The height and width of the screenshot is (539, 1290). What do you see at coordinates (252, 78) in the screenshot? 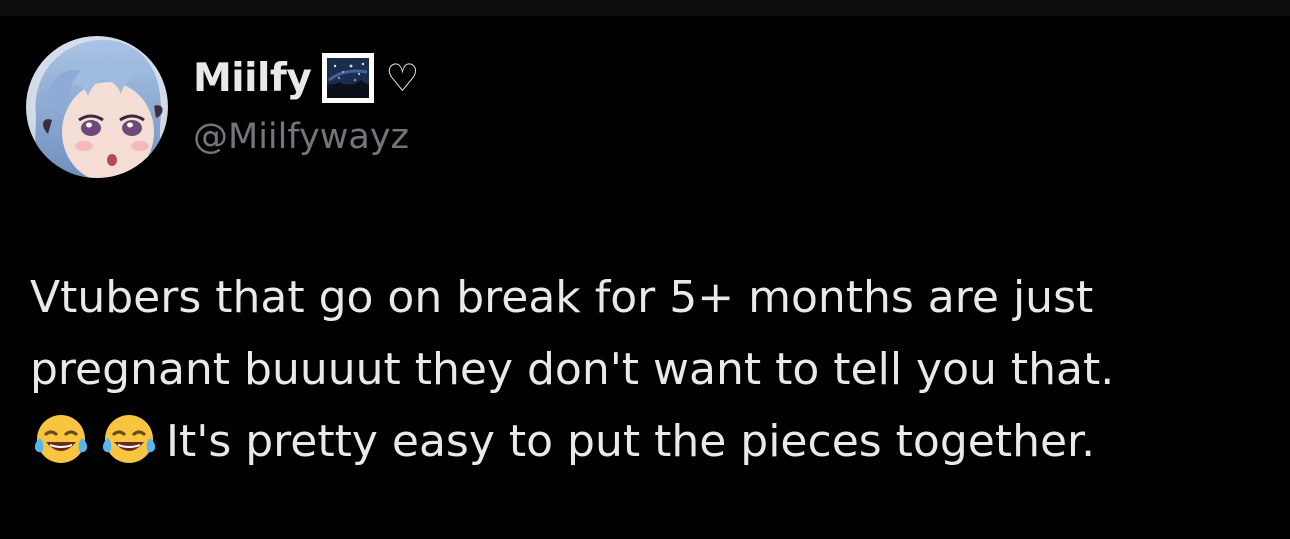
I see `display-name: Miilfy` at bounding box center [252, 78].